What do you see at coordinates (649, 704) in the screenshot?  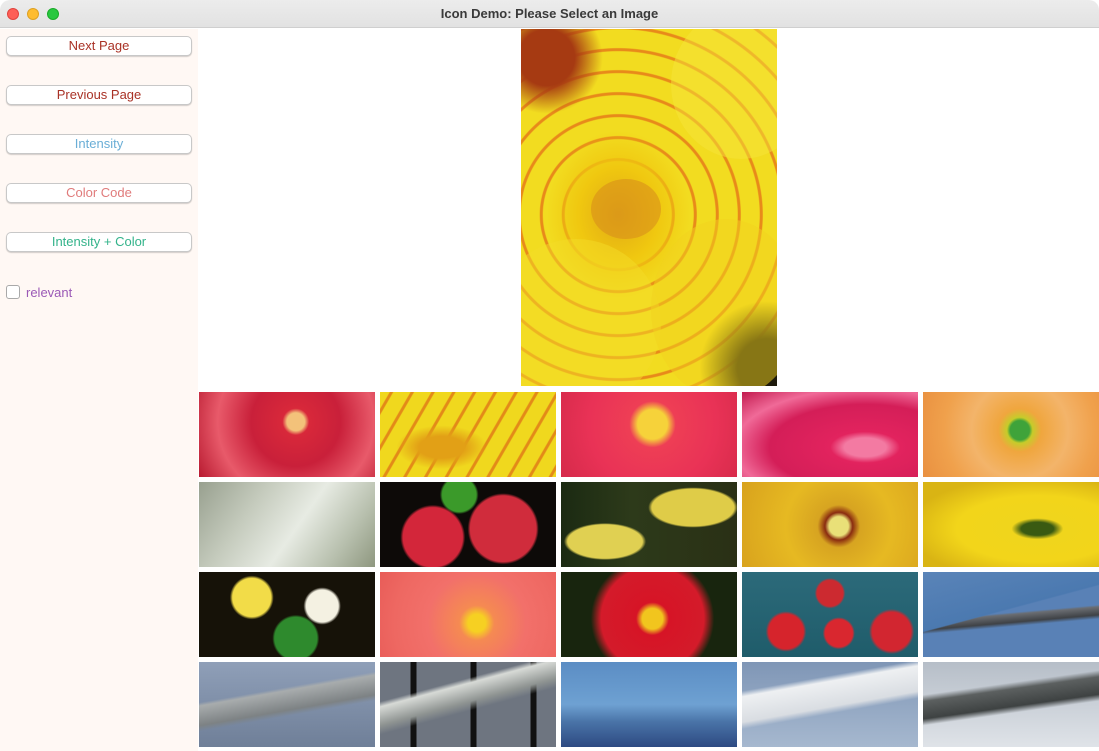 I see `jet-takeoff-image` at bounding box center [649, 704].